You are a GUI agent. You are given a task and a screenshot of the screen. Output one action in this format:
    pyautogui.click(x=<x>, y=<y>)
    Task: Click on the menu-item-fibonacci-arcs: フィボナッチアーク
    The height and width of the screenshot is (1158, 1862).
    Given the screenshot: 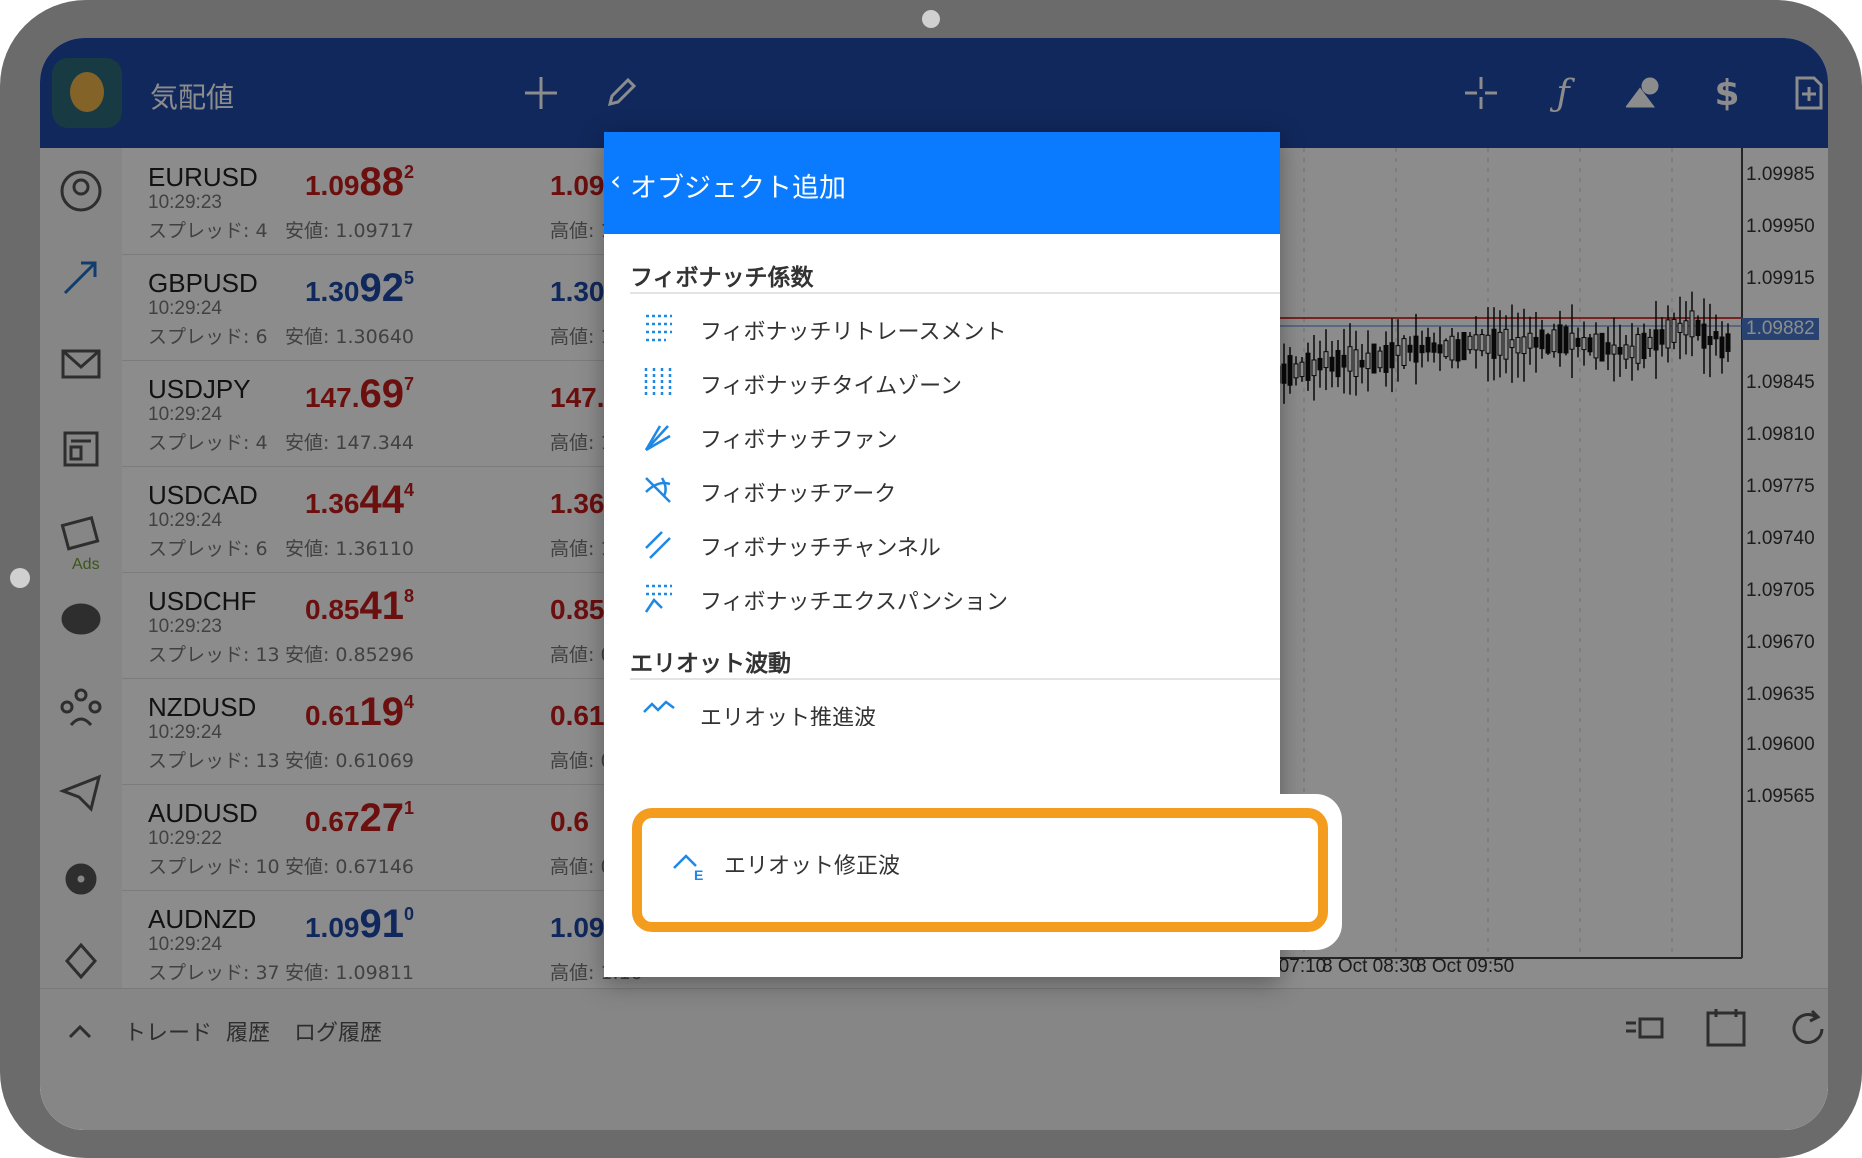 What is the action you would take?
    pyautogui.click(x=955, y=490)
    